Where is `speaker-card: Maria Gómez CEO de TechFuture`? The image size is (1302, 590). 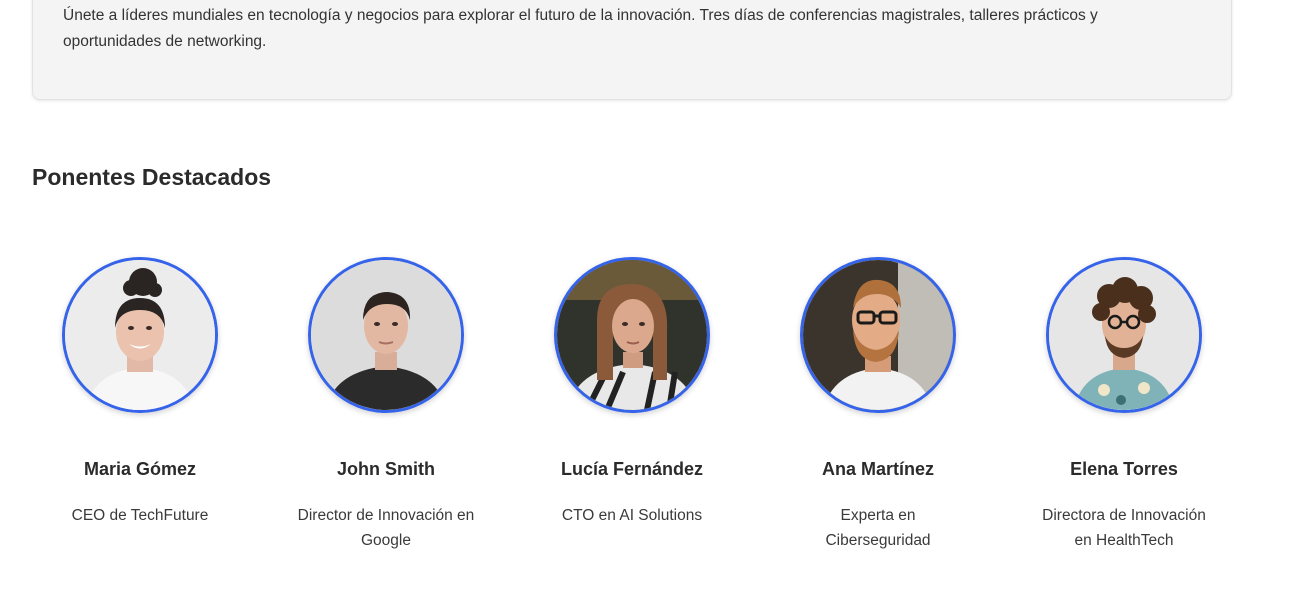
speaker-card: Maria Gómez CEO de TechFuture is located at coordinates (140, 405).